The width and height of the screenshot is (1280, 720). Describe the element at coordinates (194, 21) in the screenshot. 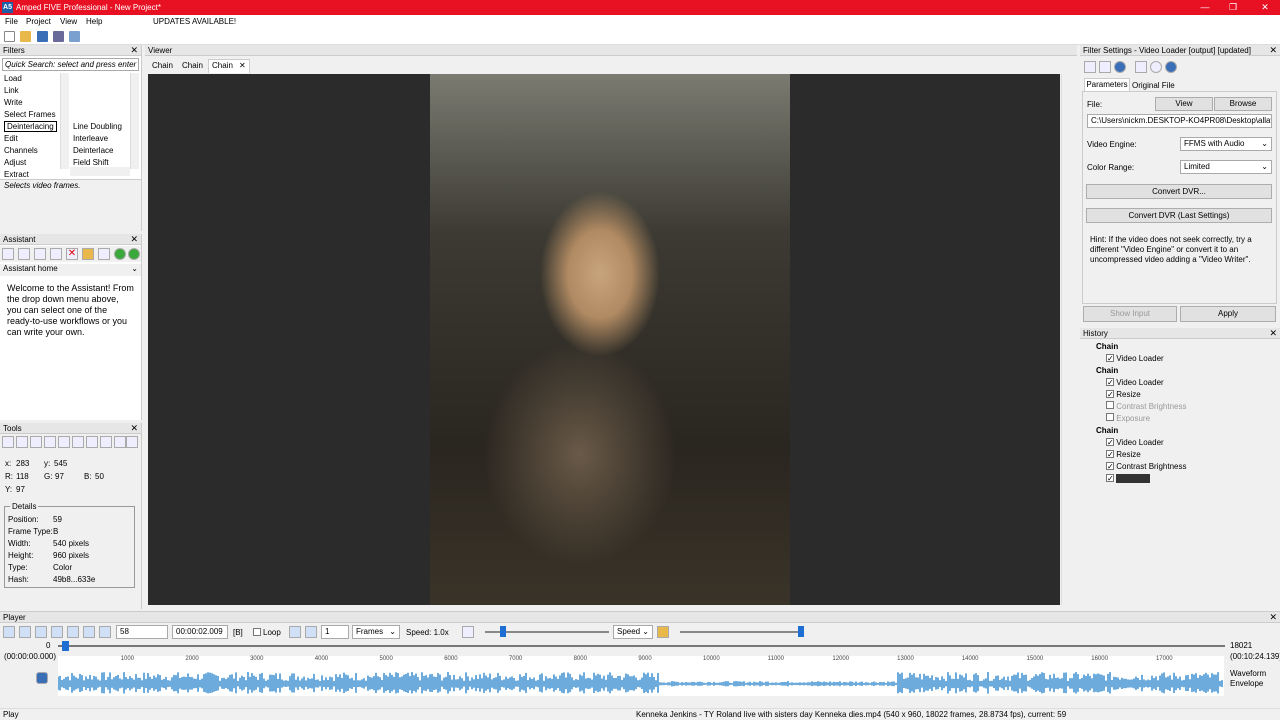

I see `updates-available: UPDATES AVAILABLE!` at that location.